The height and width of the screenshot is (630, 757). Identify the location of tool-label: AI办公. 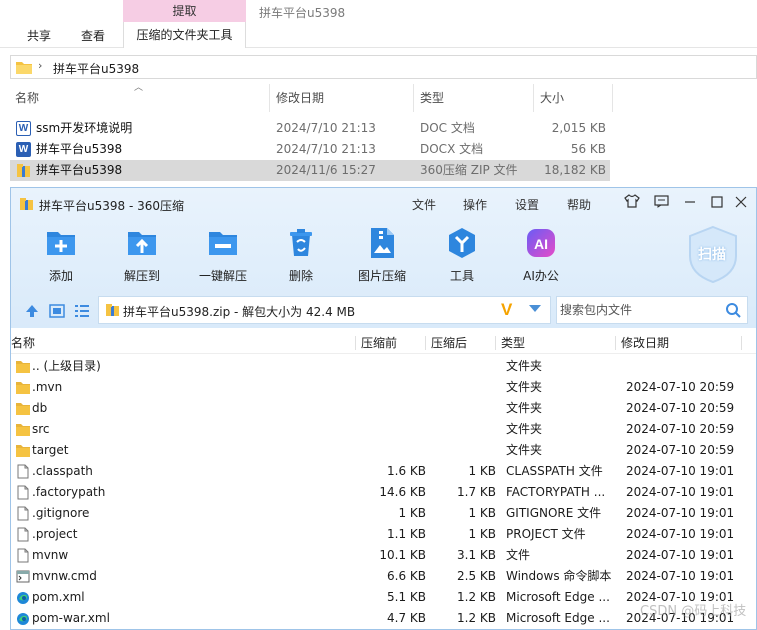
(541, 276).